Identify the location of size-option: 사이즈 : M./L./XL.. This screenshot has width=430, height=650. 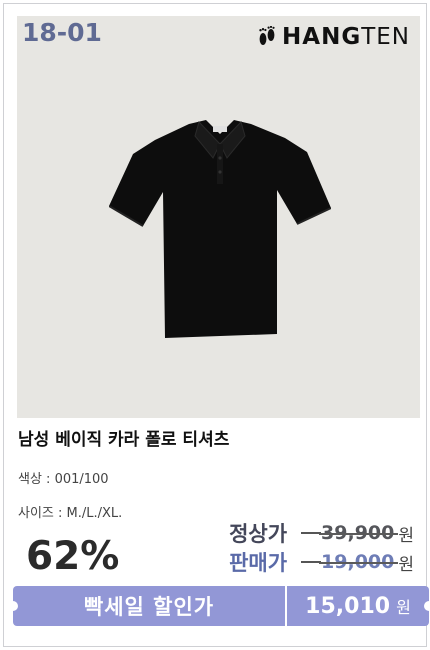
(70, 513).